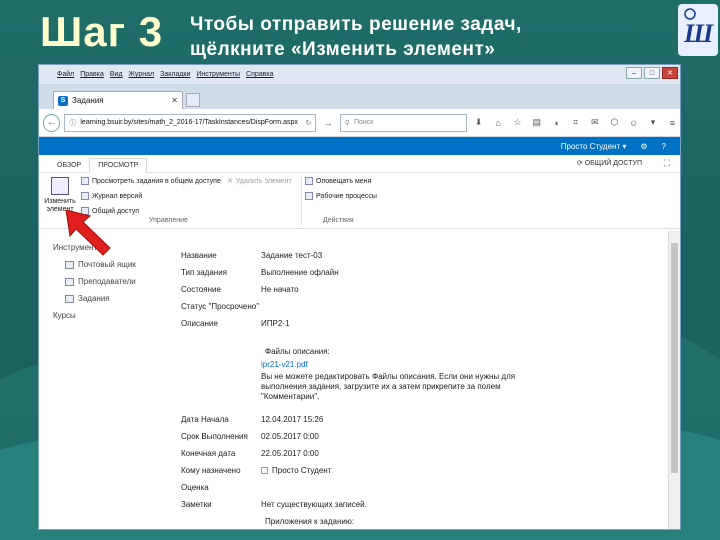  Describe the element at coordinates (310, 521) in the screenshot. I see `attachments-heading: Приложения к заданию:` at that location.